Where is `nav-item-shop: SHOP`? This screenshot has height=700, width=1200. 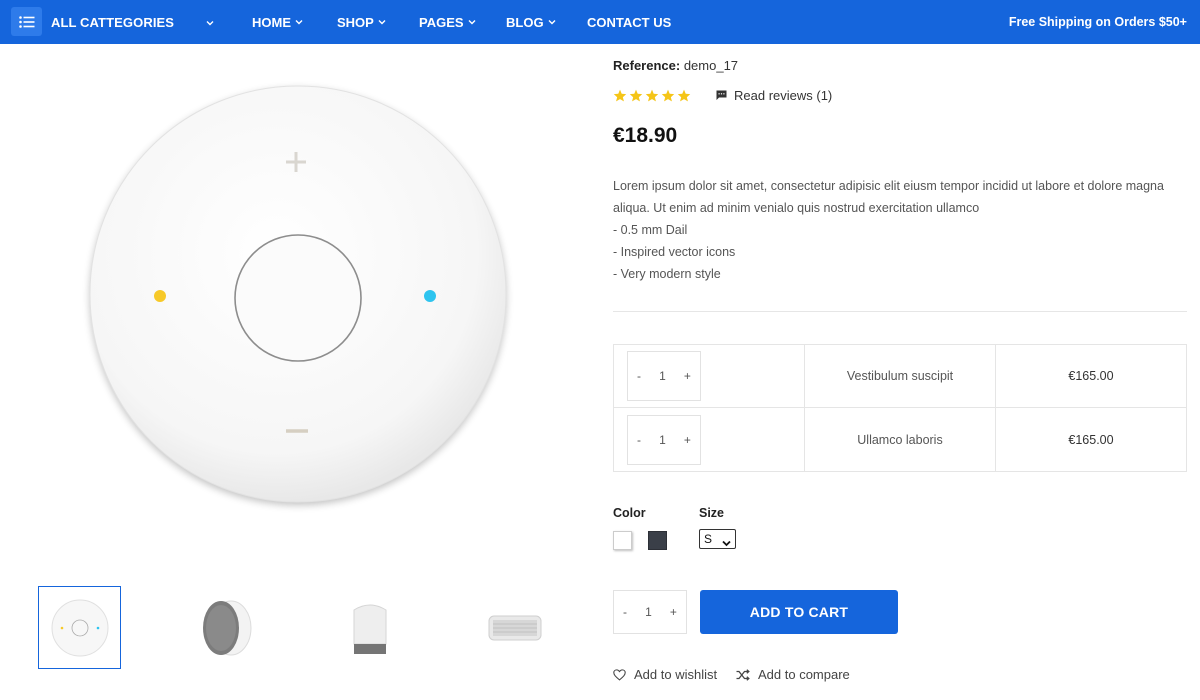
nav-item-shop: SHOP is located at coordinates (362, 22).